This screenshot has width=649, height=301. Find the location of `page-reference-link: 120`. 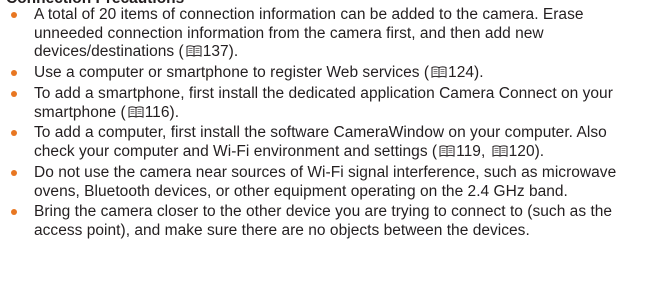

page-reference-link: 120 is located at coordinates (512, 151).